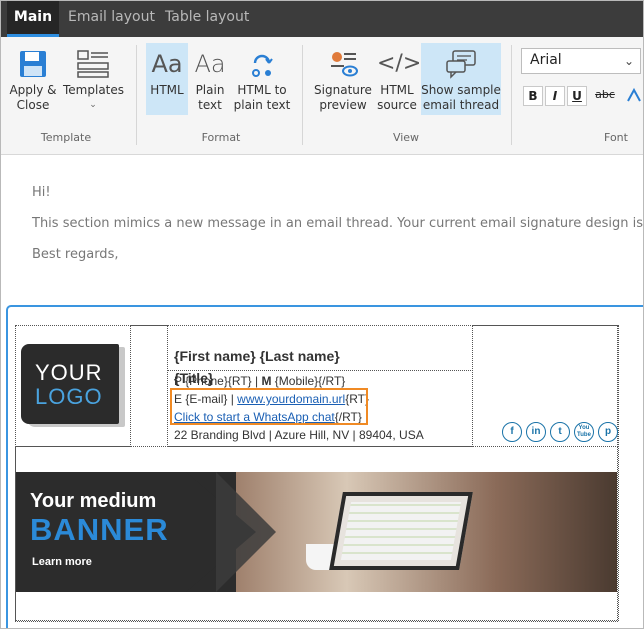 The width and height of the screenshot is (644, 629). Describe the element at coordinates (343, 97) in the screenshot. I see `signature-preview-label: Signature preview` at that location.